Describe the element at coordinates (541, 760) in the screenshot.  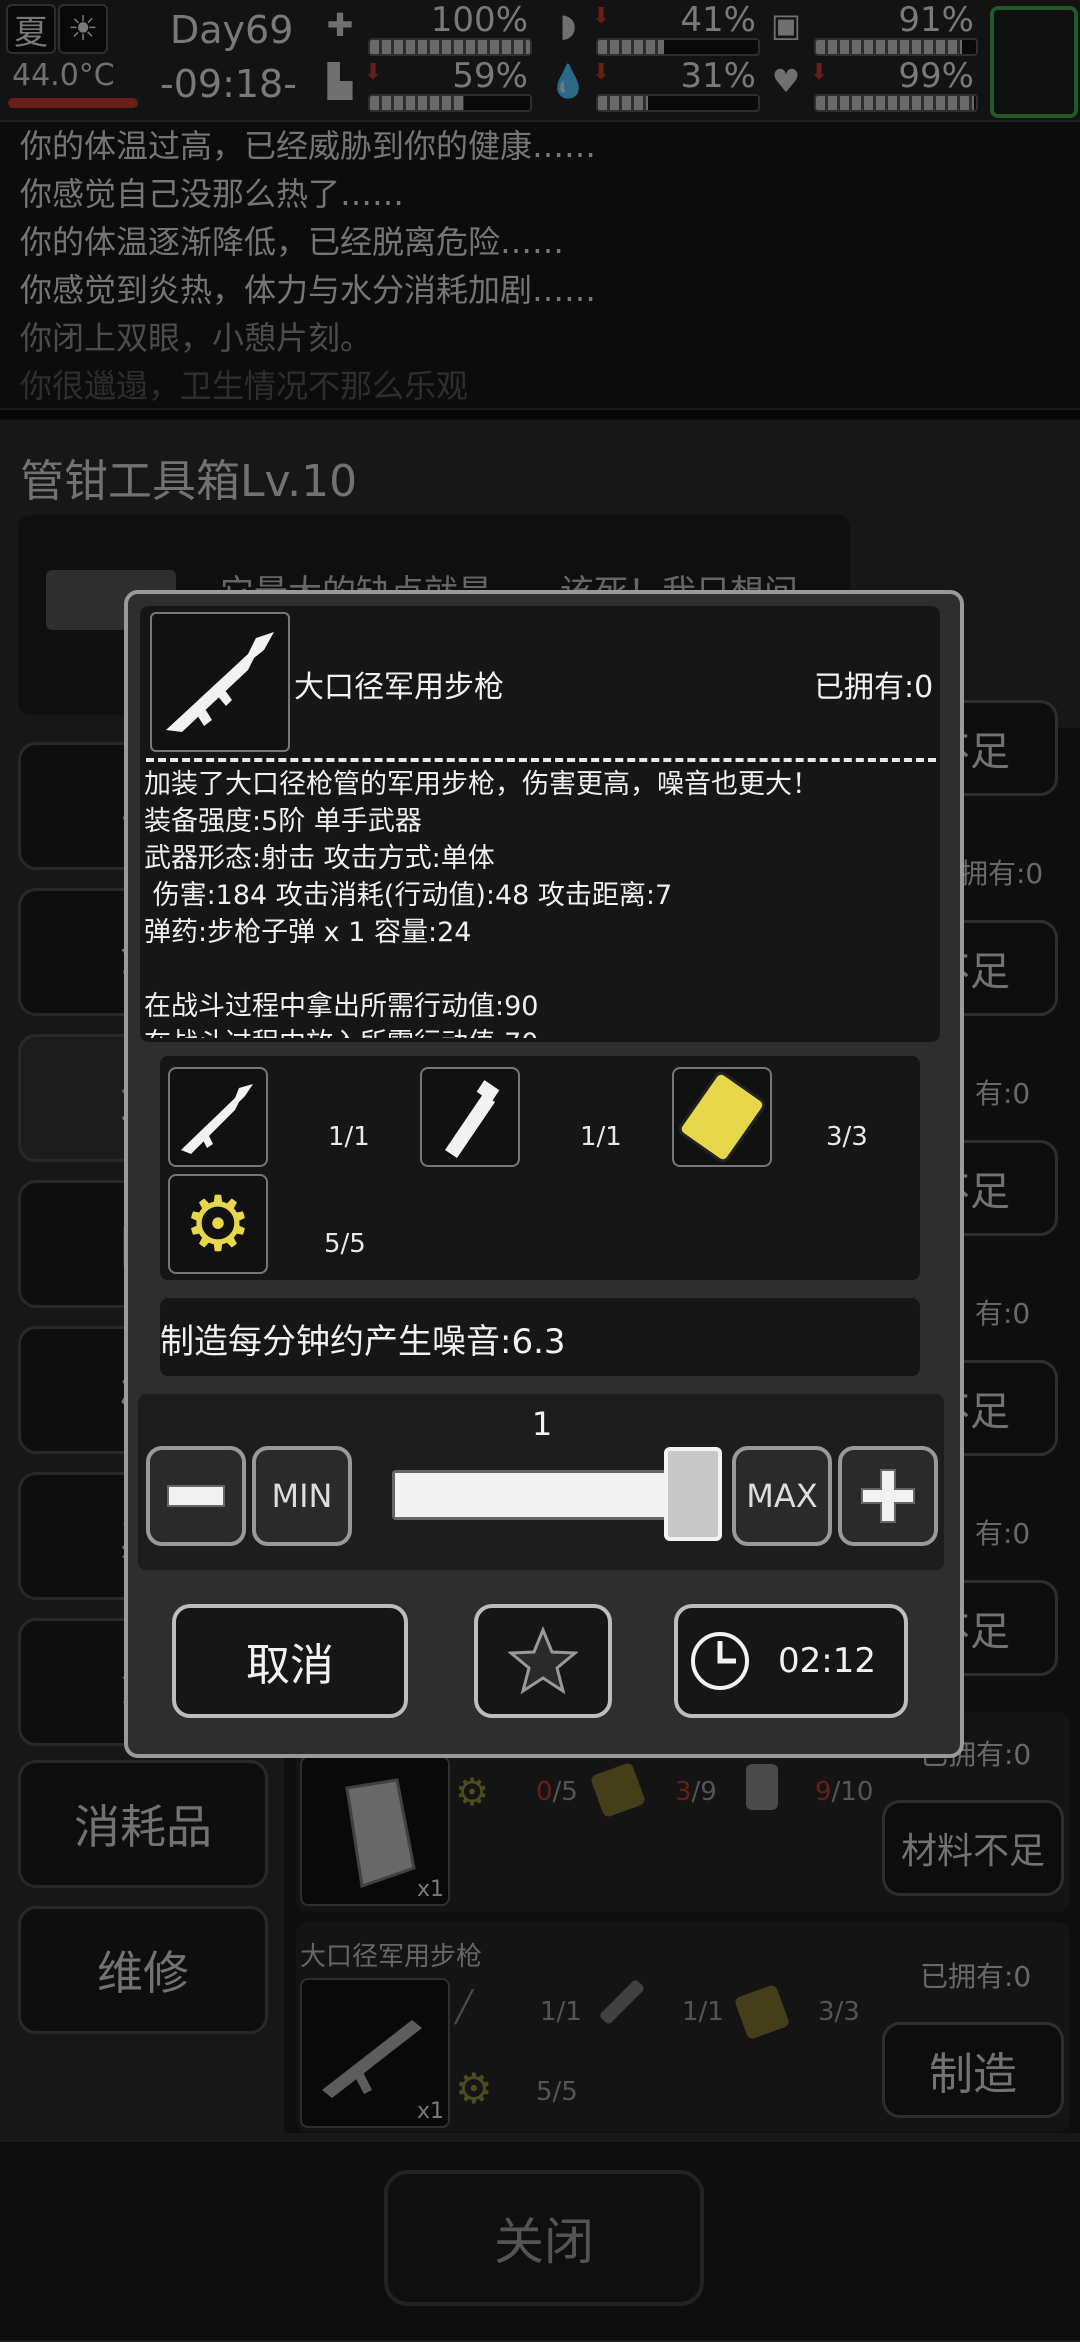
I see `dashed-divider` at that location.